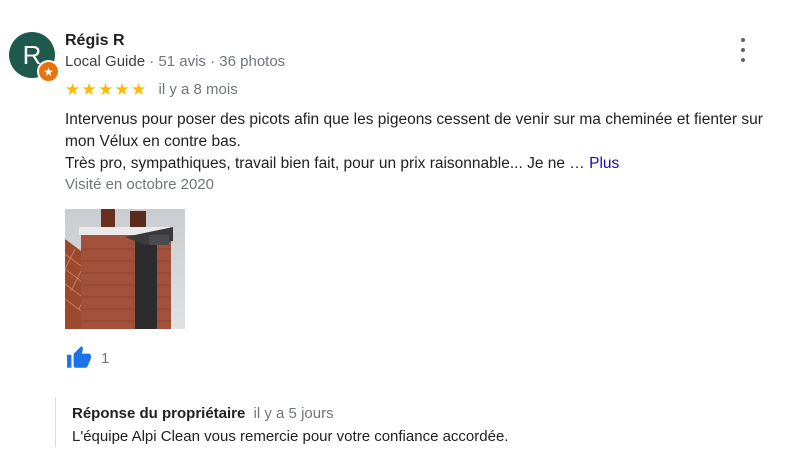 This screenshot has height=457, width=803. I want to click on reviews-count: 51 avis, so click(182, 61).